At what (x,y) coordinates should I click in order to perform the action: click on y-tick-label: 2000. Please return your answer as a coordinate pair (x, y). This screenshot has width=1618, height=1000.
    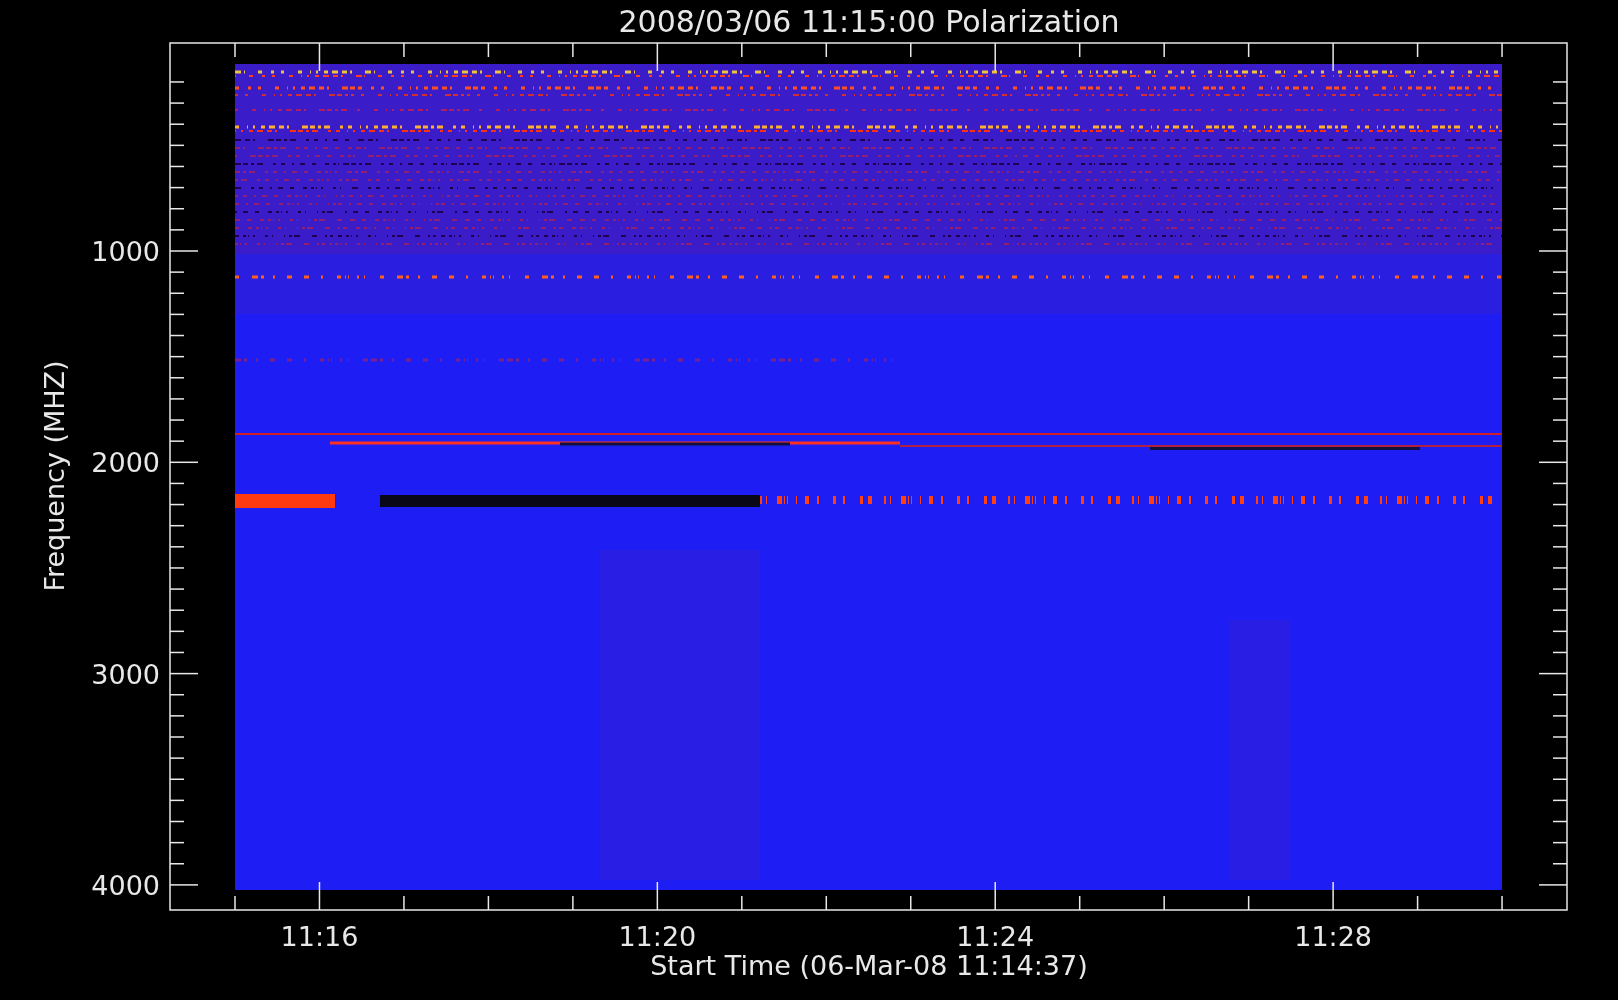
    Looking at the image, I should click on (125, 463).